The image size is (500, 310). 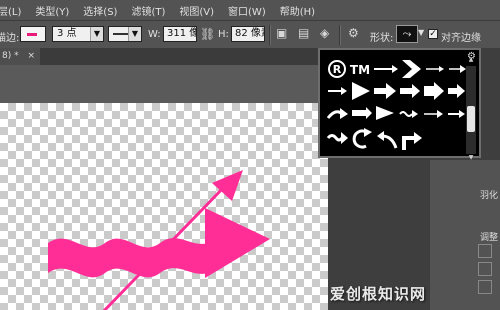 What do you see at coordinates (237, 243) in the screenshot?
I see `wavy-arrow-head` at bounding box center [237, 243].